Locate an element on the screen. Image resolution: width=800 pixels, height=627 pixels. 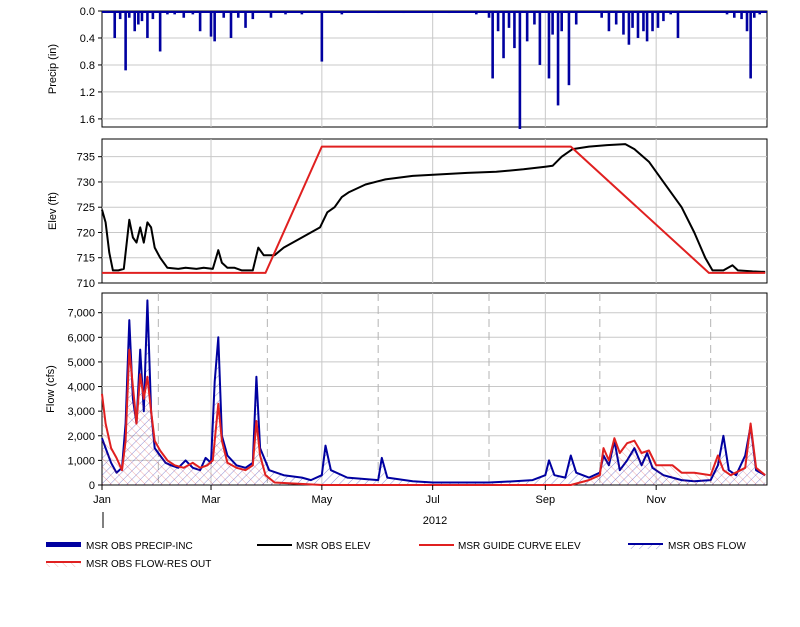
y-tick-label: 0 is located at coordinates (92, 486).